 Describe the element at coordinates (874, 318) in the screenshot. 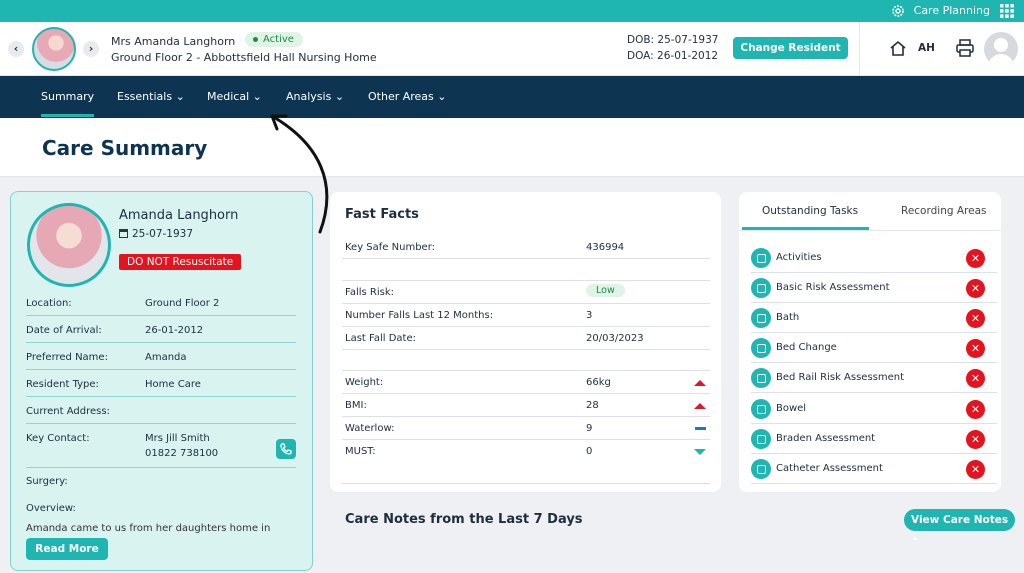

I see `task-row: Bath ✕` at that location.